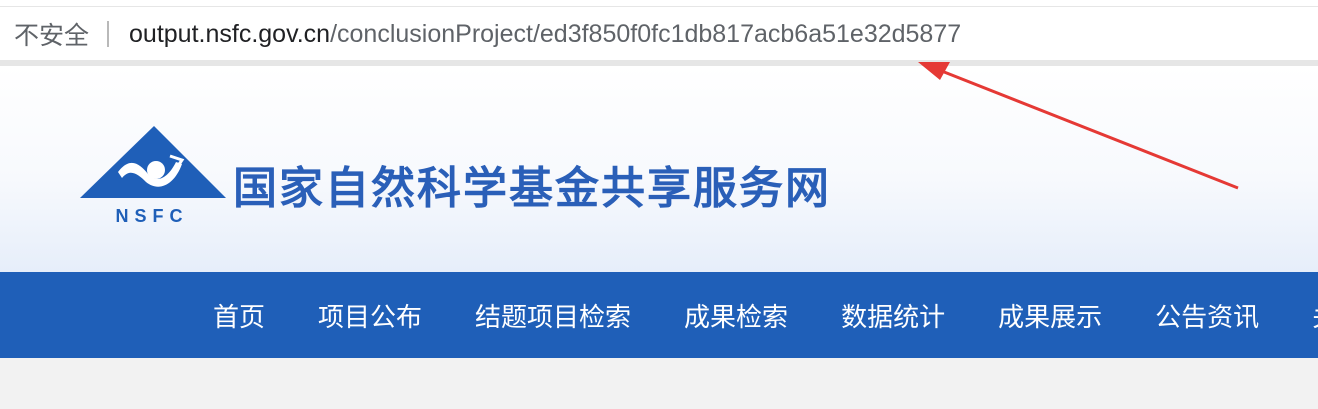 Image resolution: width=1318 pixels, height=409 pixels. Describe the element at coordinates (1207, 315) in the screenshot. I see `nav-item-announcements: 公告资讯` at that location.